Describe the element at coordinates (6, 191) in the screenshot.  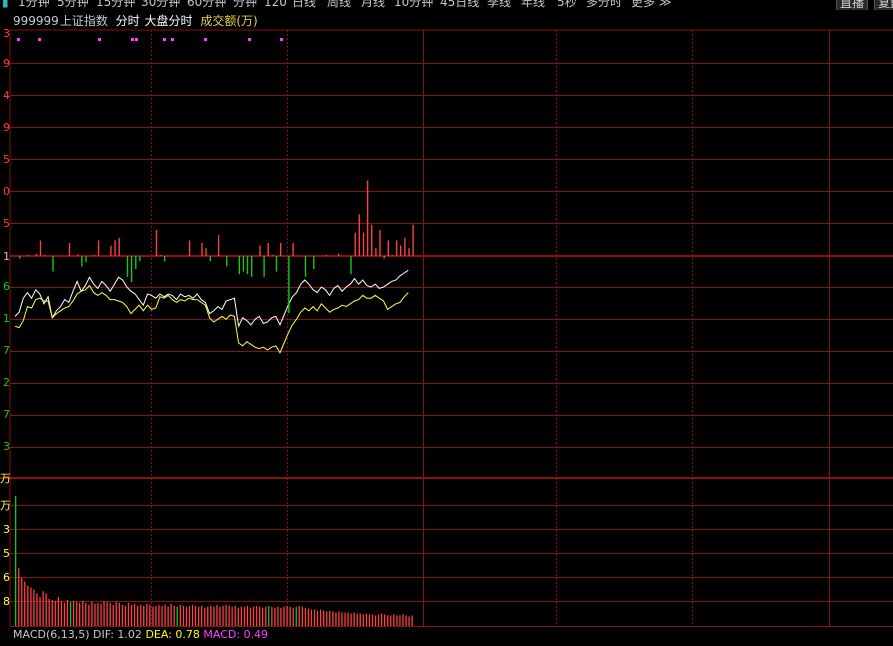
I see `upper-axis-label-5: 0` at that location.